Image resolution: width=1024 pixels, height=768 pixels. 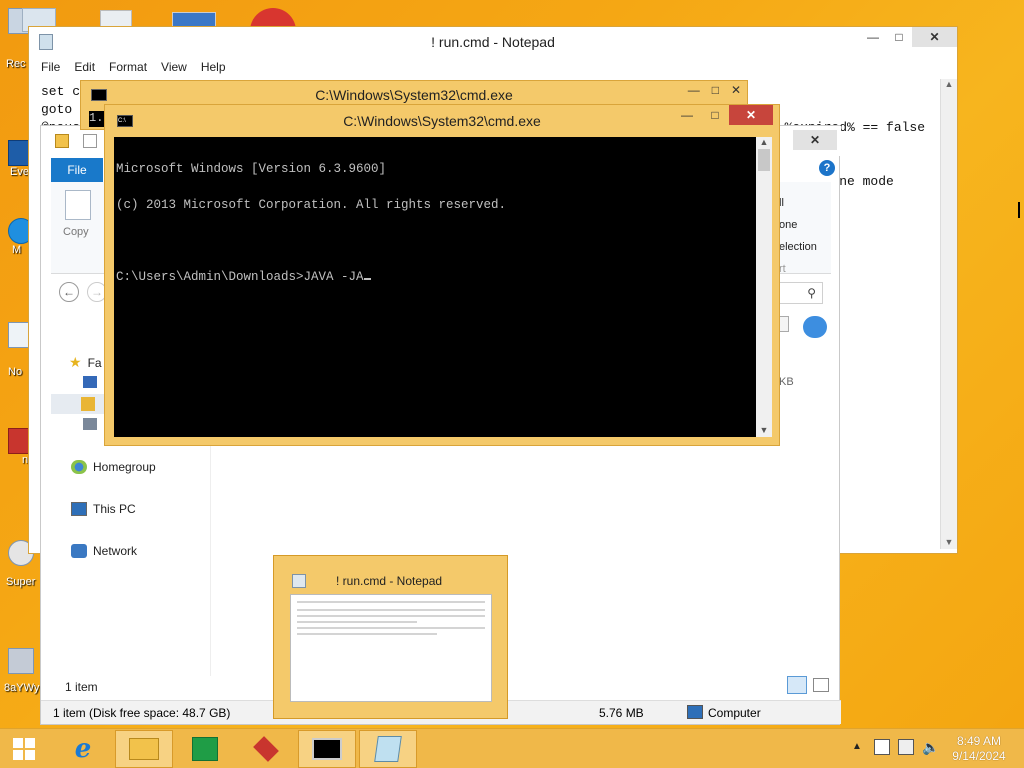 I want to click on store-icon, so click(x=205, y=749).